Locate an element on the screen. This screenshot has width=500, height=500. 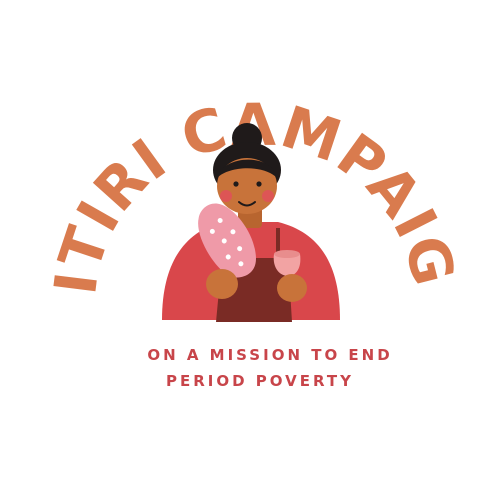
right-cheek is located at coordinates (268, 196).